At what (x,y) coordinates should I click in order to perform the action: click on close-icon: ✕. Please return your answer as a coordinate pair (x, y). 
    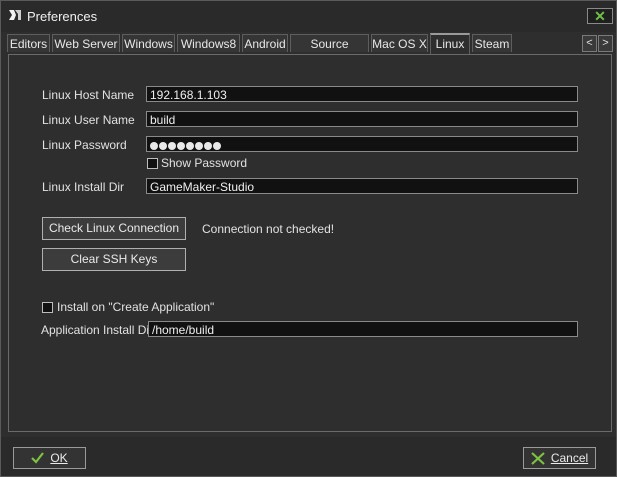
    Looking at the image, I should click on (600, 16).